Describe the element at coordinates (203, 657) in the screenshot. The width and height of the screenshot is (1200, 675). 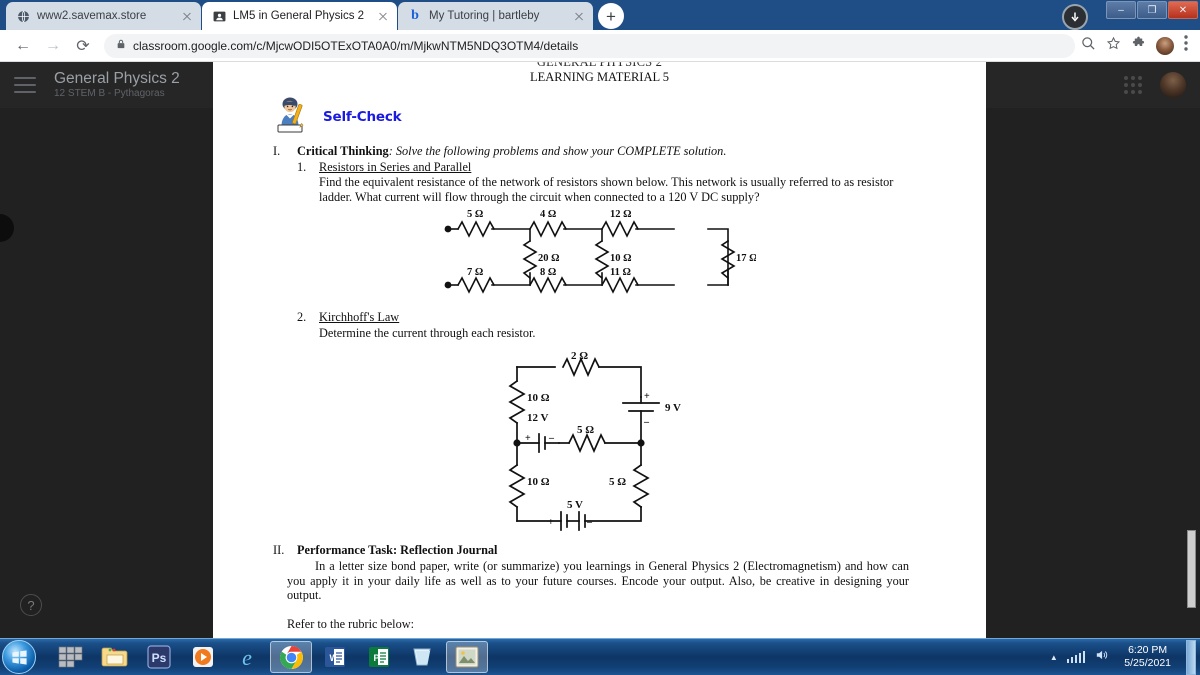
I see `media-player-app-icon` at that location.